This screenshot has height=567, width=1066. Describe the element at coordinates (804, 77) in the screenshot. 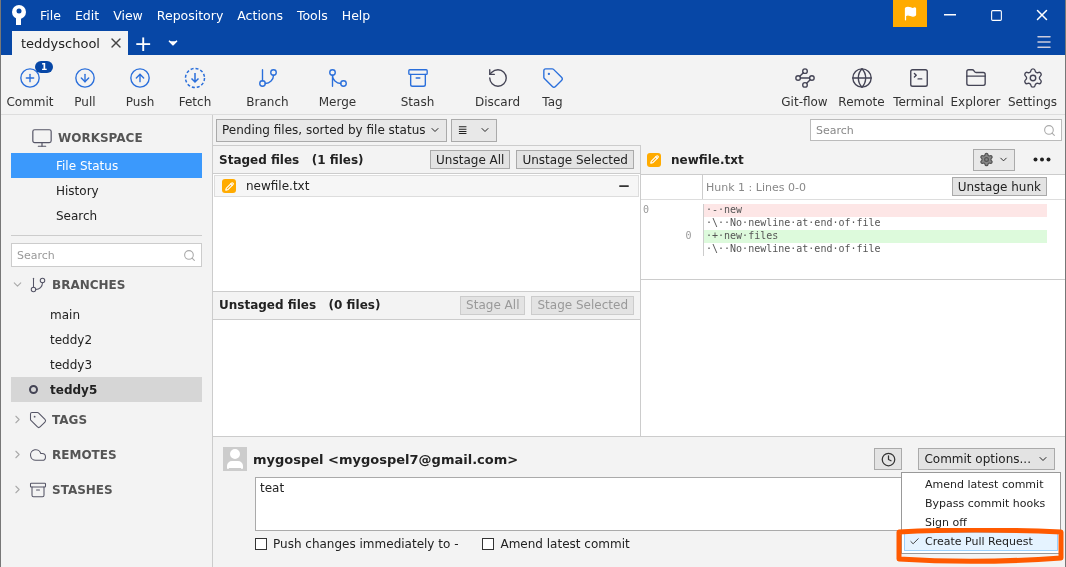

I see `flow-icon` at that location.